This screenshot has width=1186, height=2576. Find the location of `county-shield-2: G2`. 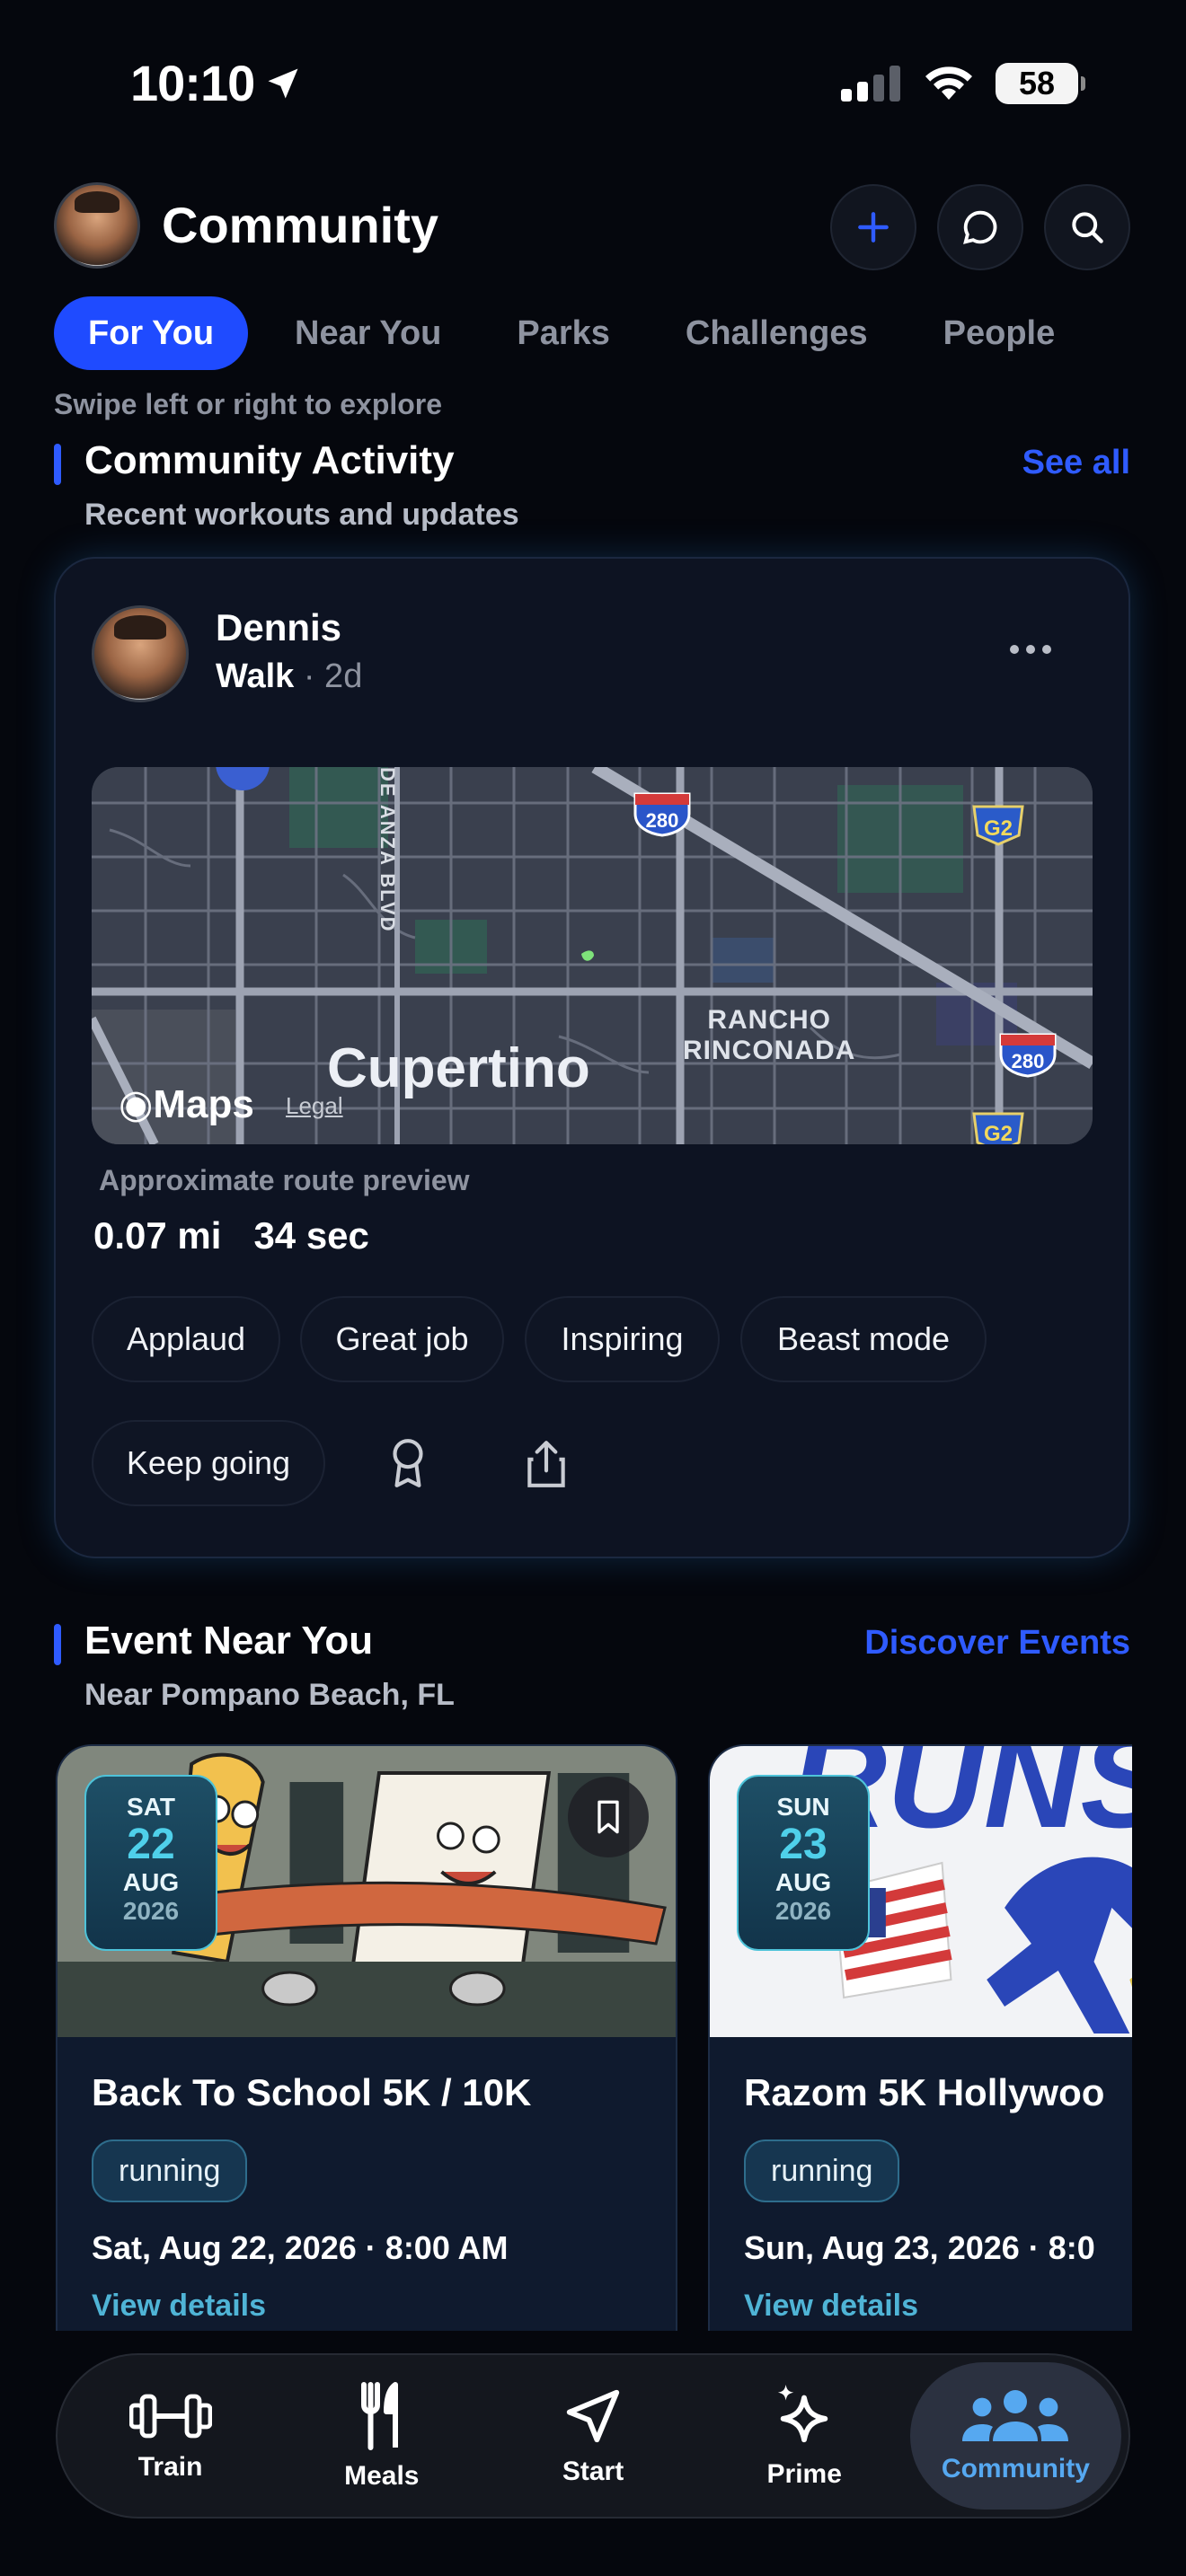

county-shield-2: G2 is located at coordinates (998, 1128).